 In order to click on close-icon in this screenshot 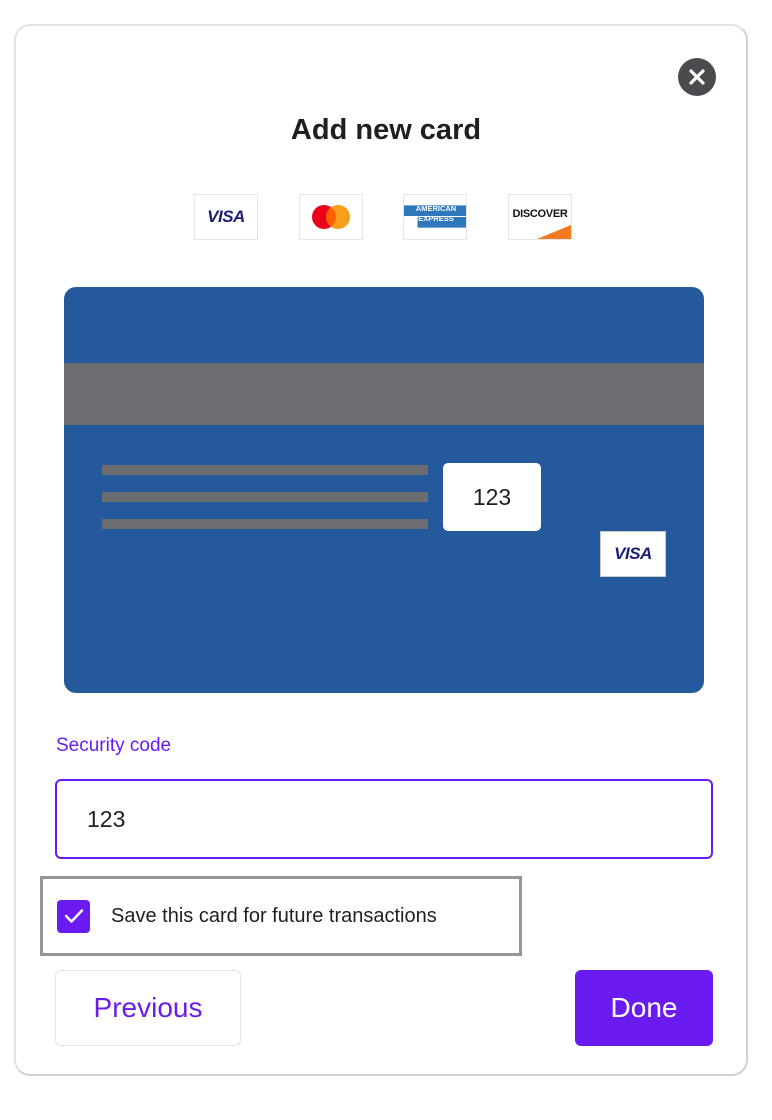, I will do `click(697, 77)`.